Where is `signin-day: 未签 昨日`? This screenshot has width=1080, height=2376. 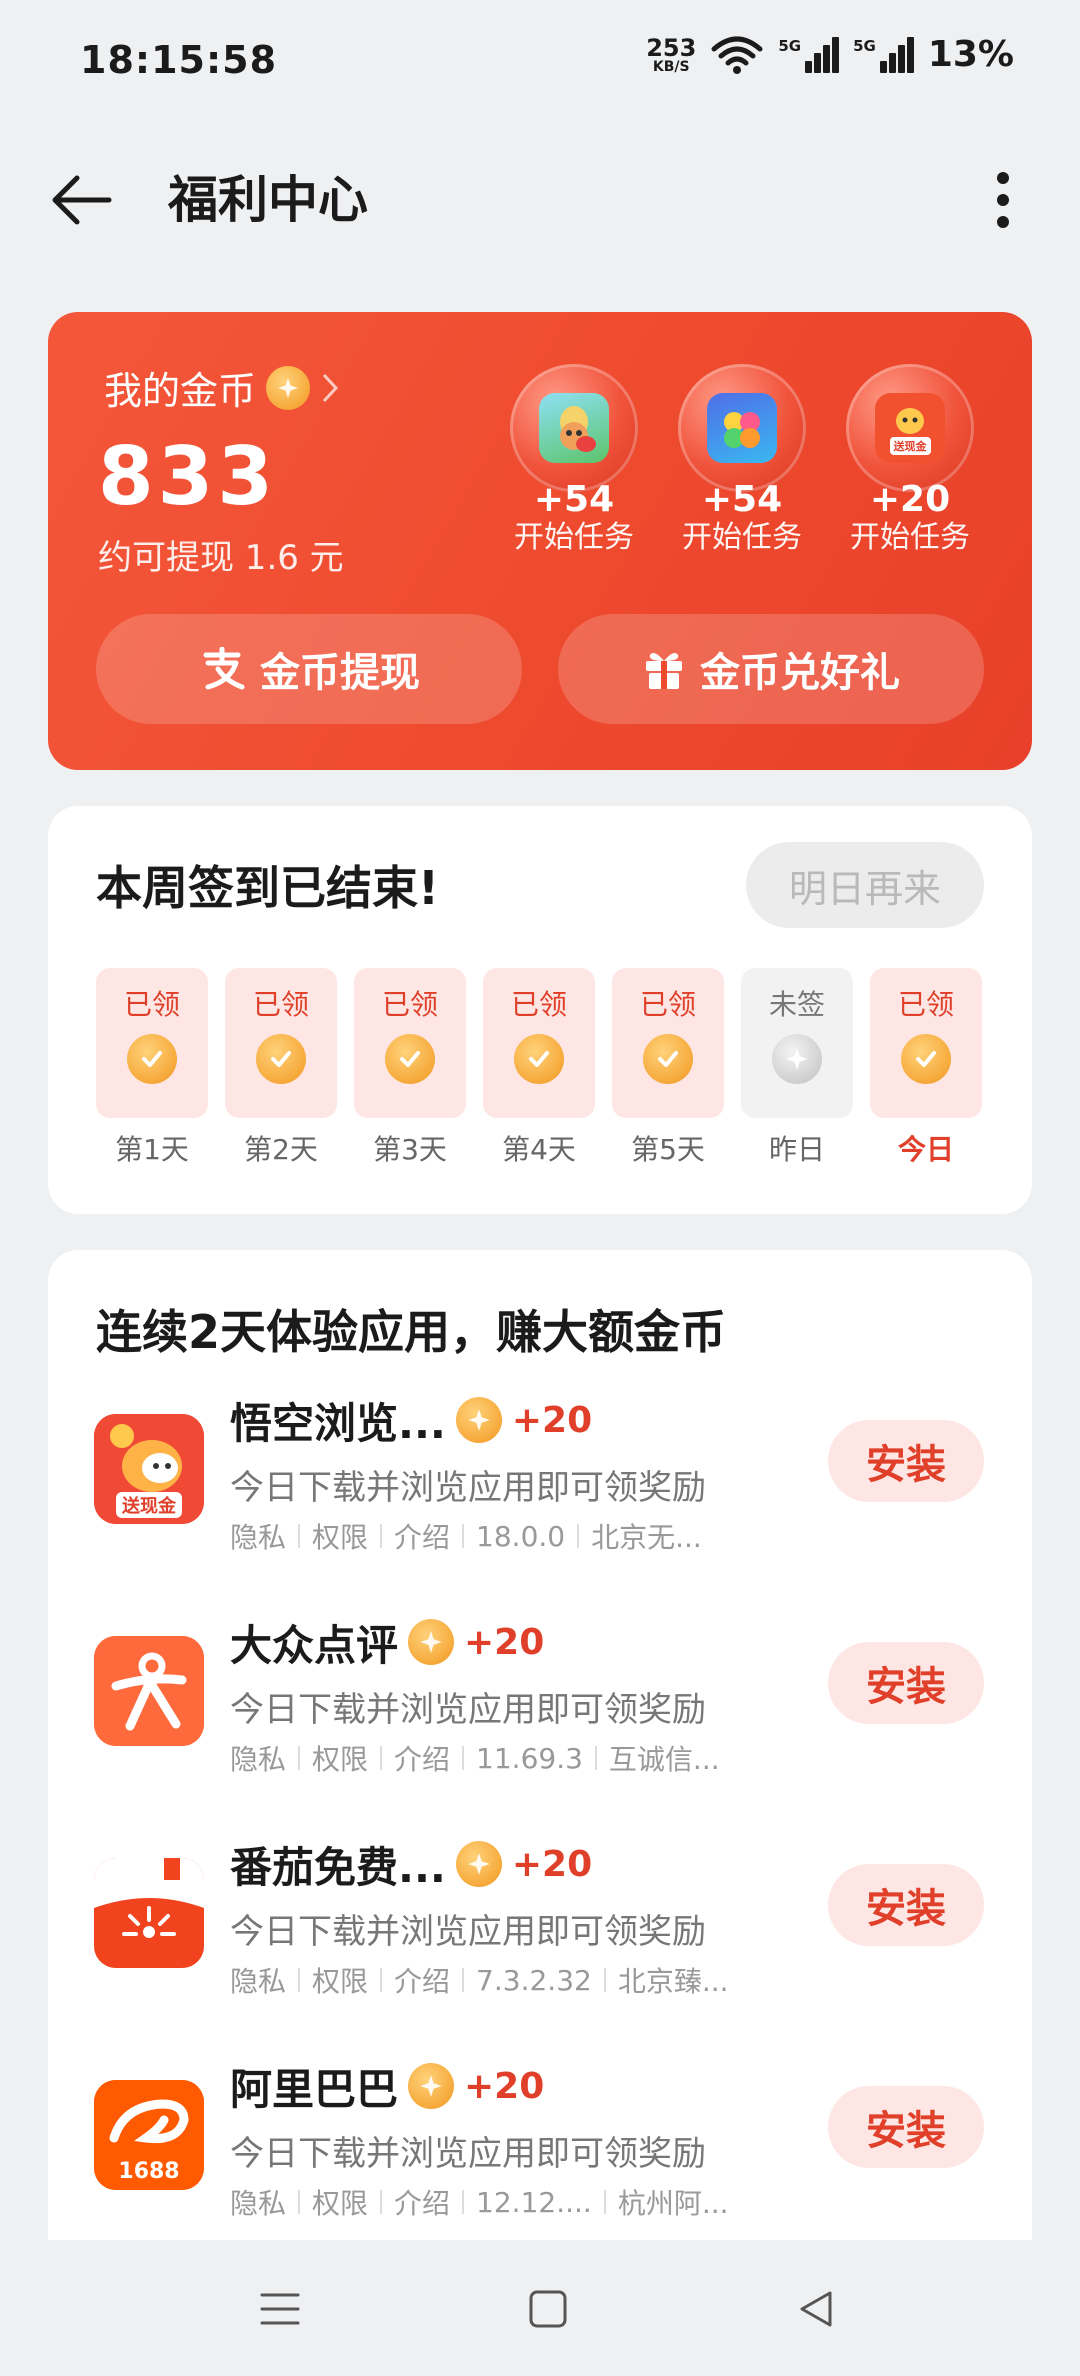 signin-day: 未签 昨日 is located at coordinates (797, 1068).